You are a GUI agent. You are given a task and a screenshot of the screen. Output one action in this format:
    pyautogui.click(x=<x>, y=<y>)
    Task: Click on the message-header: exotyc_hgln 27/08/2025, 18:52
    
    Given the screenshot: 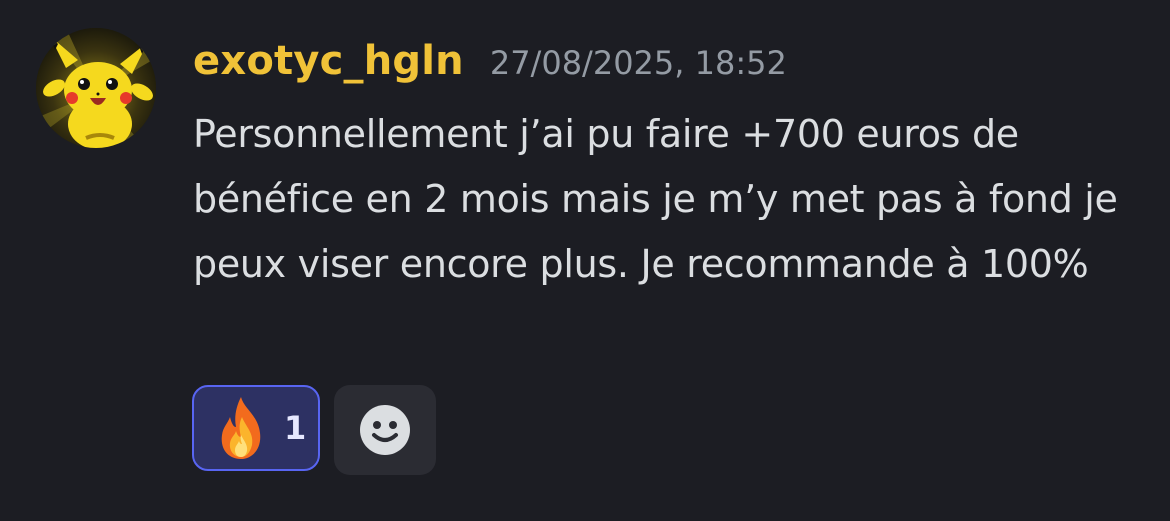 What is the action you would take?
    pyautogui.click(x=490, y=68)
    